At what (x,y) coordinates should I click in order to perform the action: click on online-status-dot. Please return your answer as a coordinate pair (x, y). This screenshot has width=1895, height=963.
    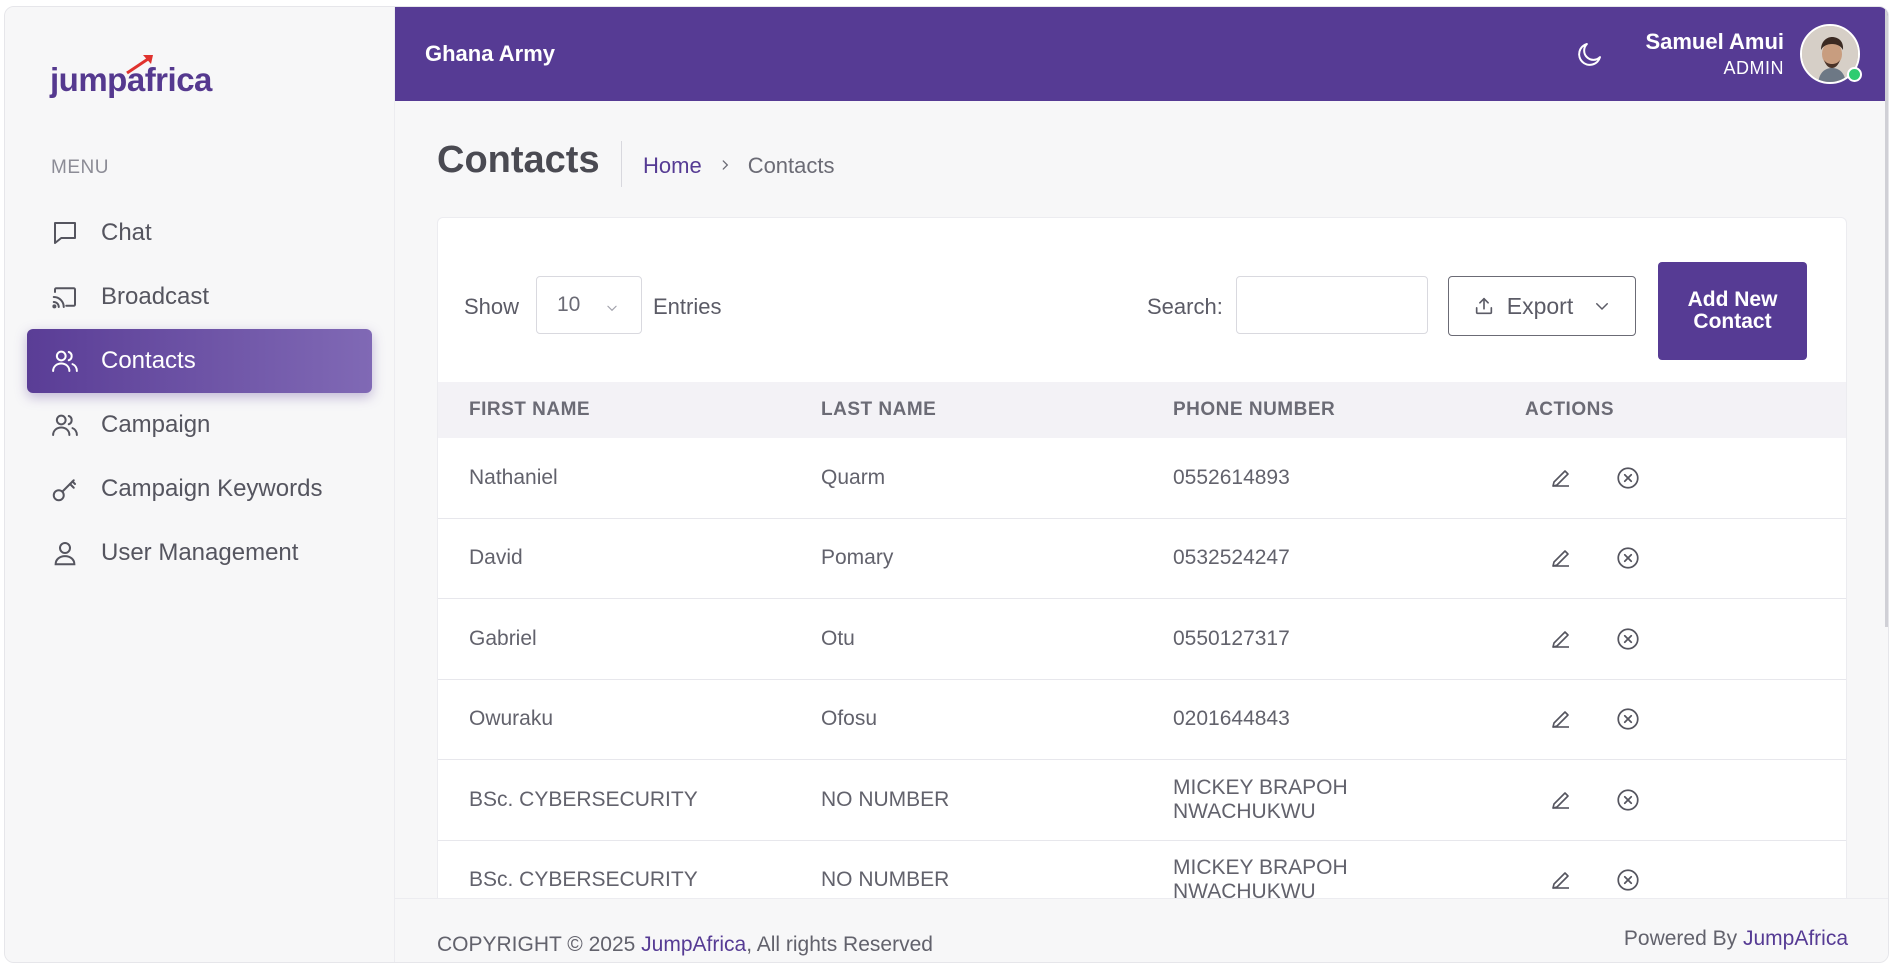
    Looking at the image, I should click on (1854, 74).